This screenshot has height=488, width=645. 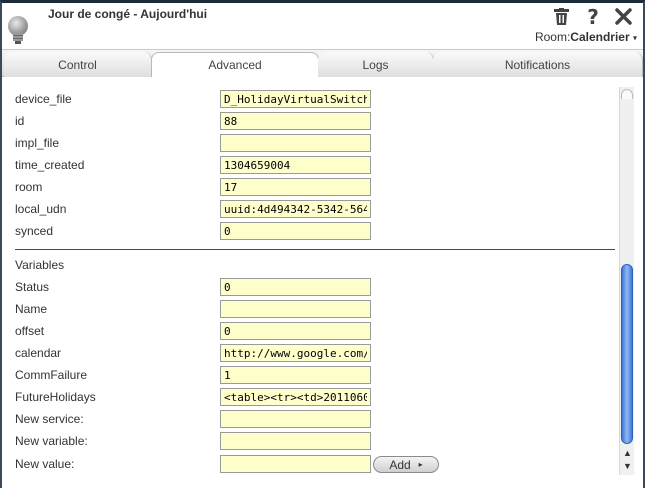 I want to click on field-label: local_udn, so click(x=41, y=209).